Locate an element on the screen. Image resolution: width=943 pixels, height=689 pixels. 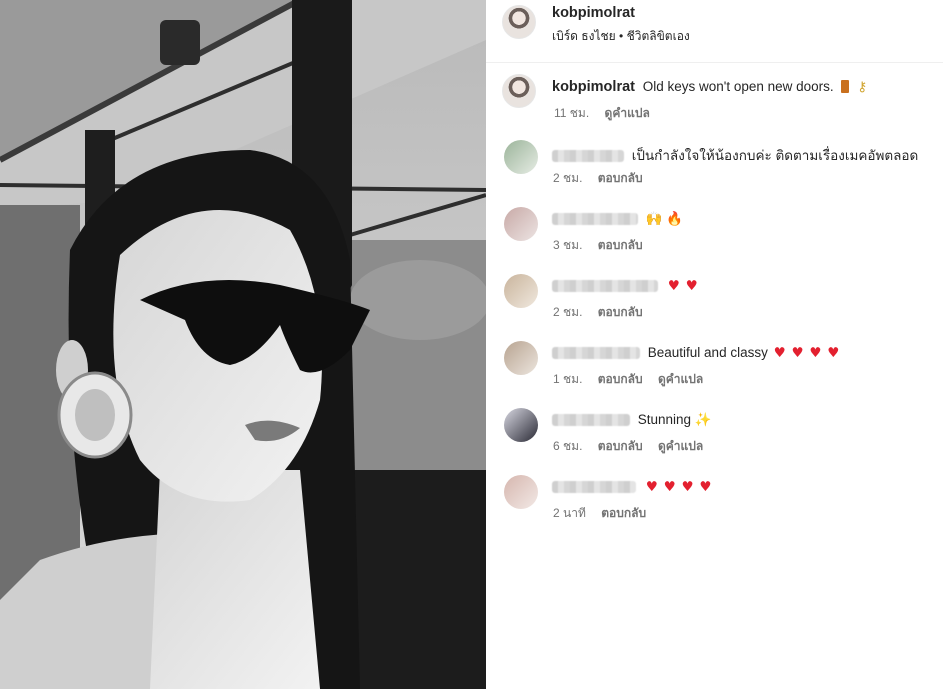
comment-text: Beautiful and classy ♥ ♥ ♥ ♥ is located at coordinates (695, 353).